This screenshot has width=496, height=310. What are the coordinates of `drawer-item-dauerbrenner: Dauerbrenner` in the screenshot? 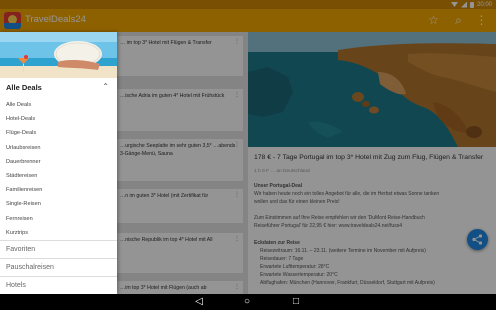 It's located at (58, 162).